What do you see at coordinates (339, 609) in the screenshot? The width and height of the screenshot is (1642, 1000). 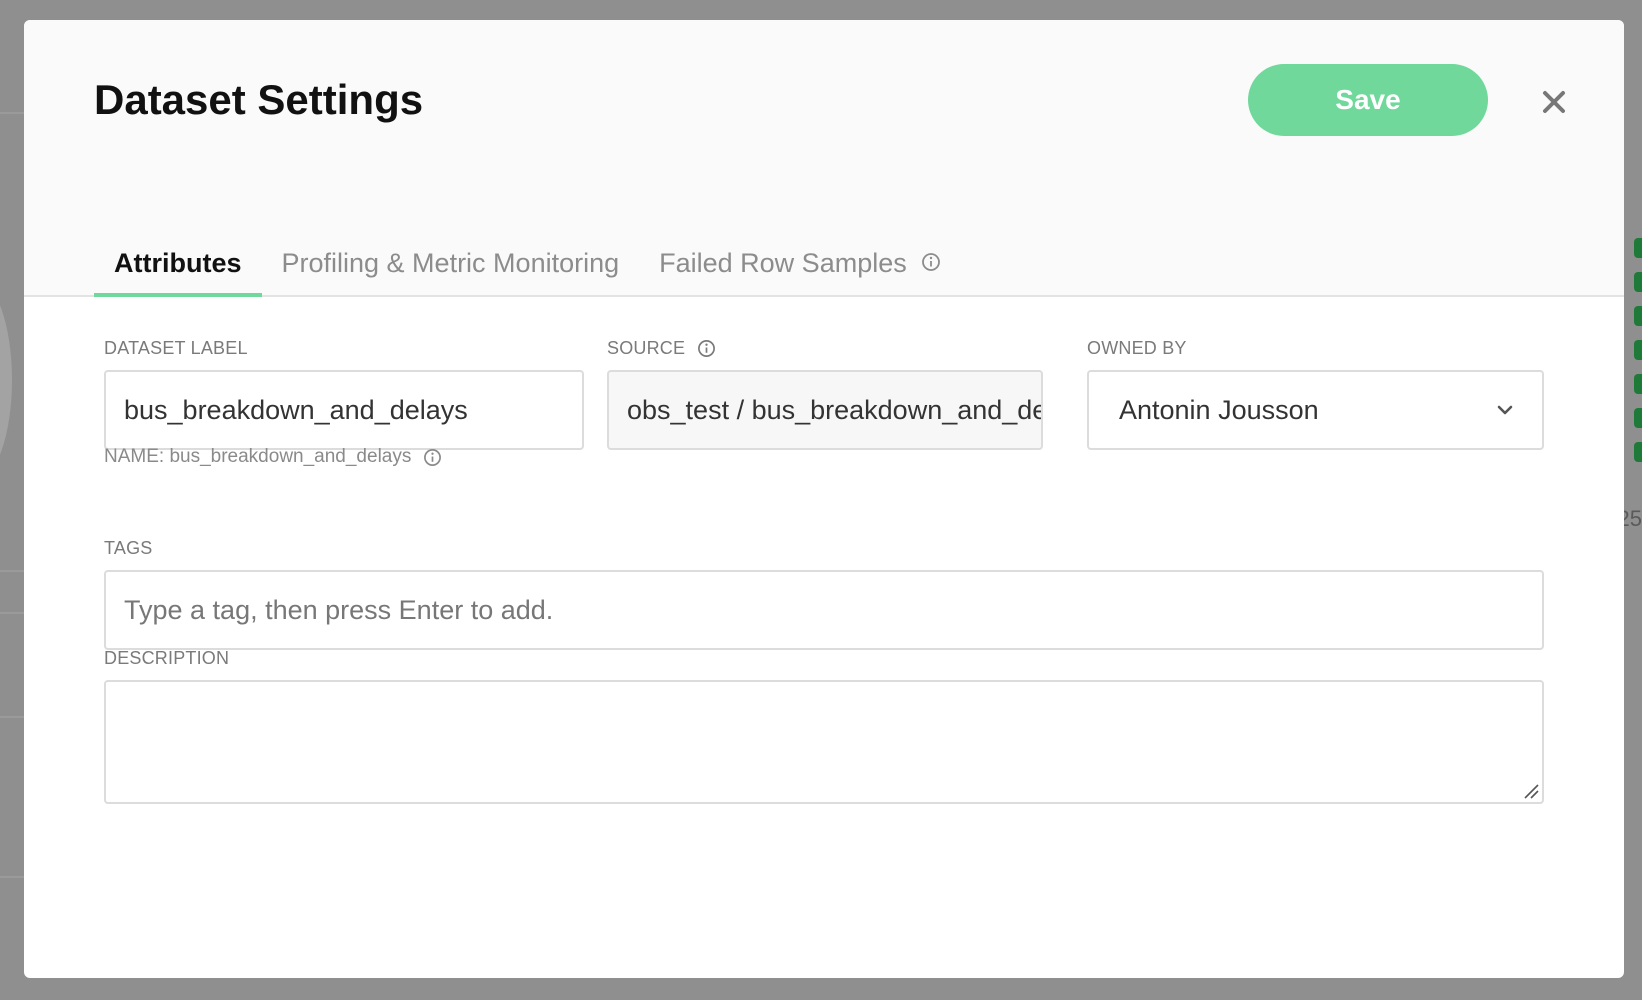 I see `tags-placeholder: Type a tag, then press Enter to add.` at bounding box center [339, 609].